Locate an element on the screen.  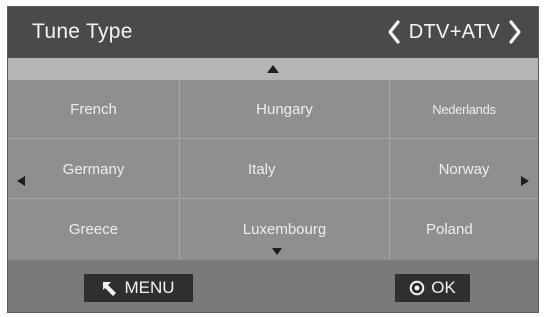
chevron-left-icon is located at coordinates (394, 32).